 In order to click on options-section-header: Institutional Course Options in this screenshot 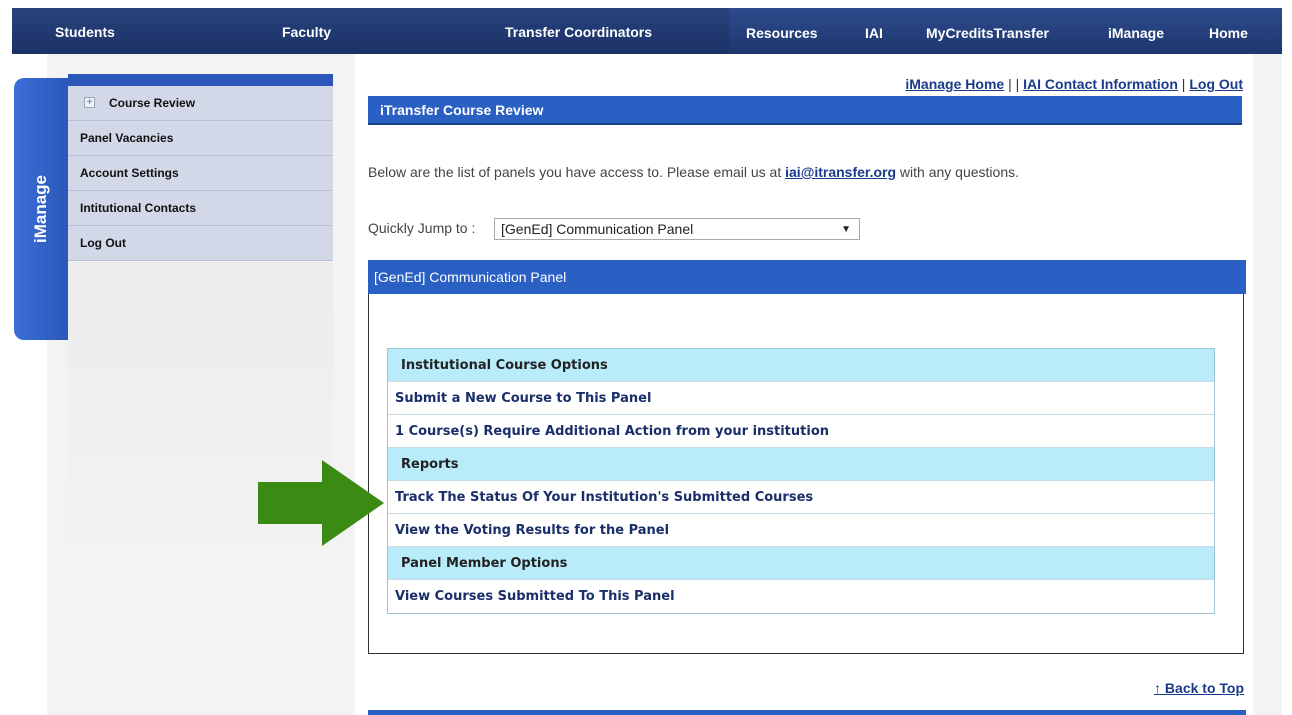, I will do `click(801, 365)`.